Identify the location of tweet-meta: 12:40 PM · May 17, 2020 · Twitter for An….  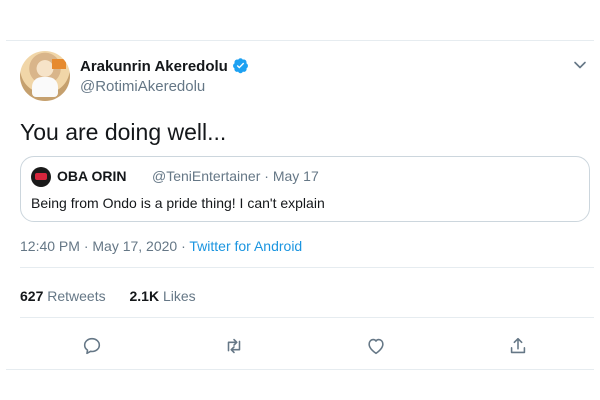
(161, 246).